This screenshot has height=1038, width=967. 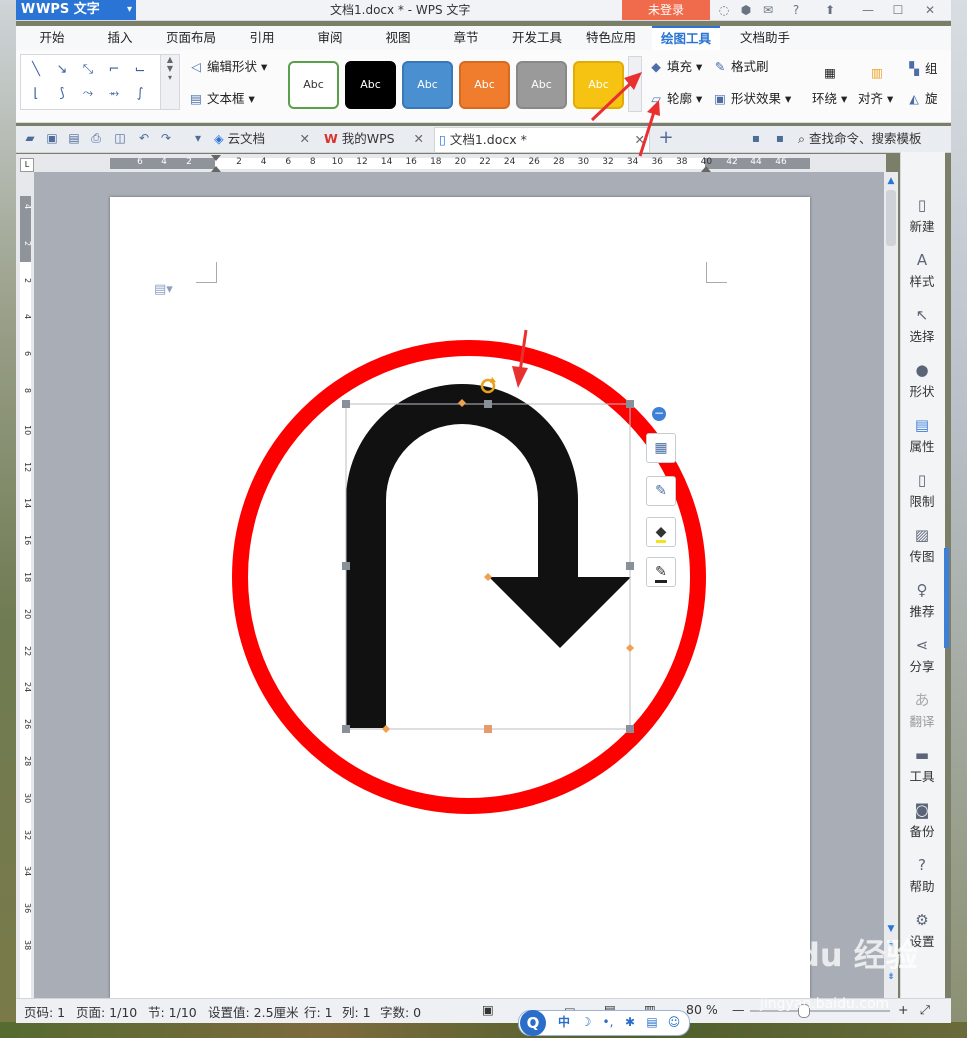 I want to click on clipboard-icon: ▤, so click(x=652, y=1022).